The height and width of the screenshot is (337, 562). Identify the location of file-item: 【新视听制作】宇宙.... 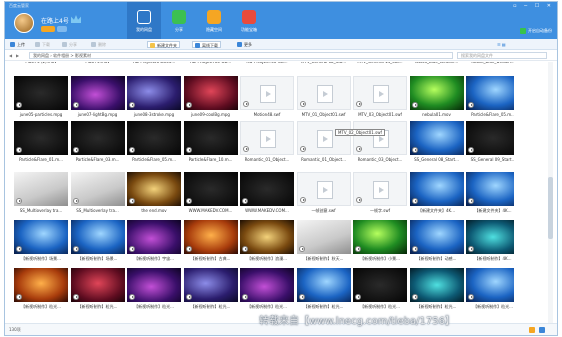
(154, 243).